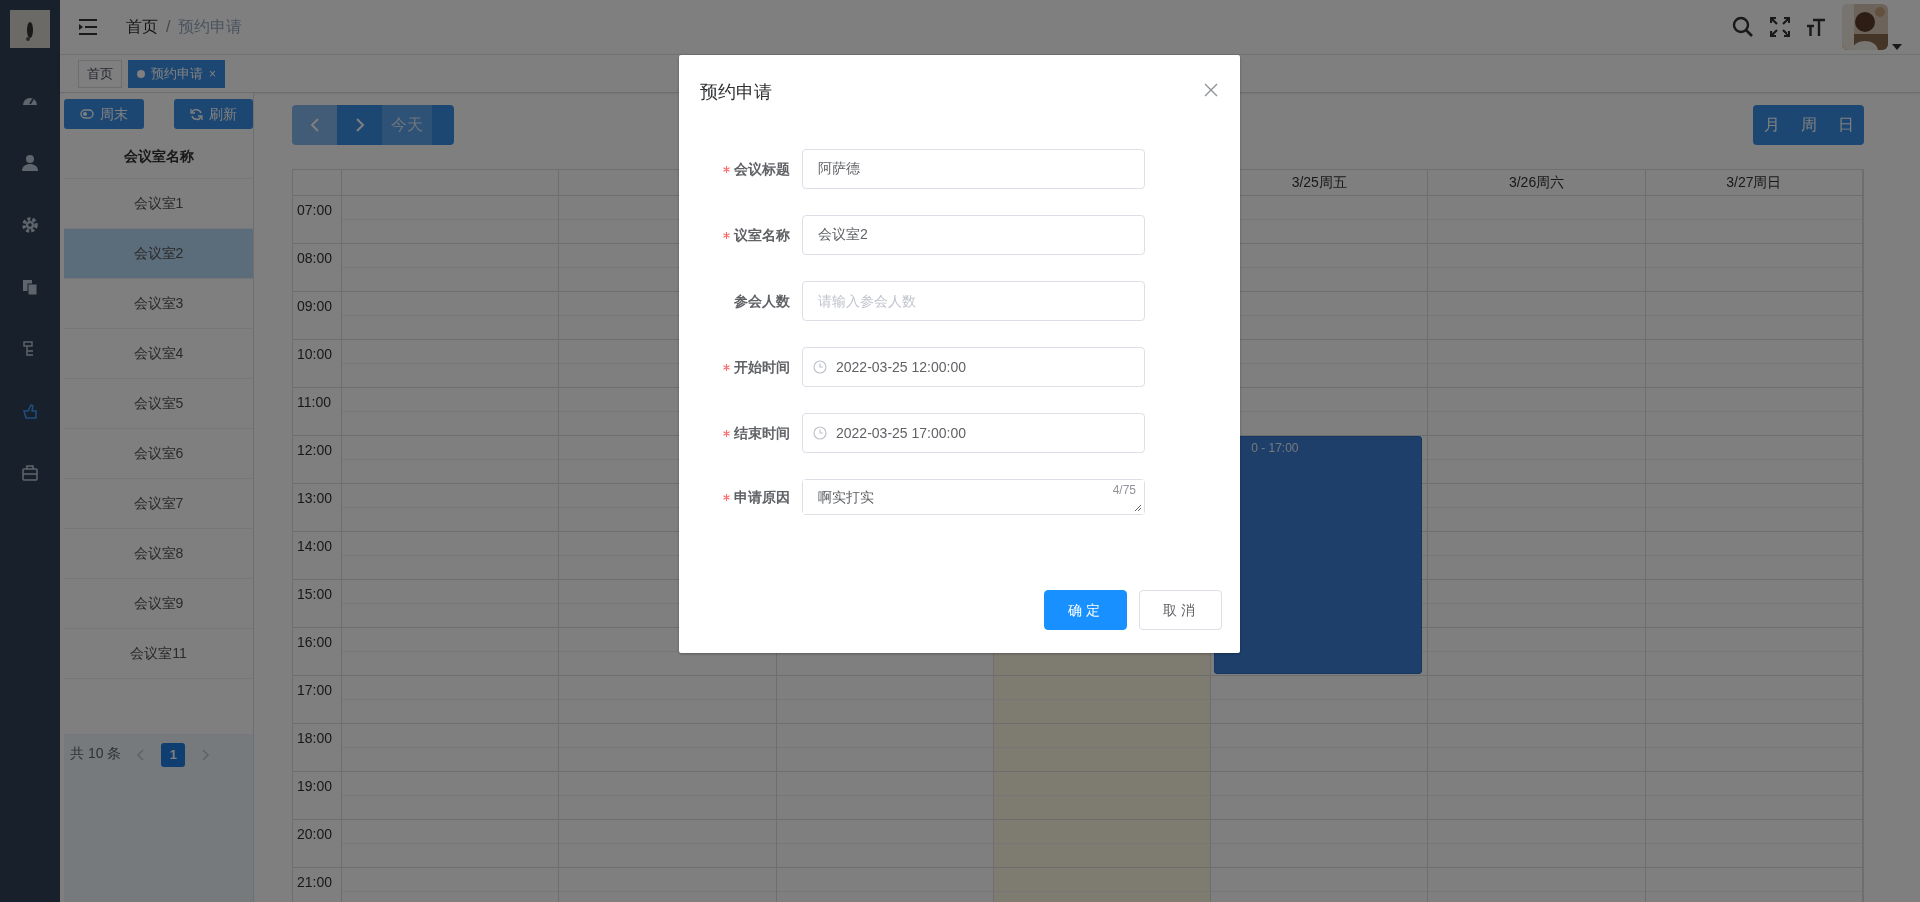 The image size is (1920, 902). Describe the element at coordinates (1180, 610) in the screenshot. I see `cancel-button: 取消` at that location.